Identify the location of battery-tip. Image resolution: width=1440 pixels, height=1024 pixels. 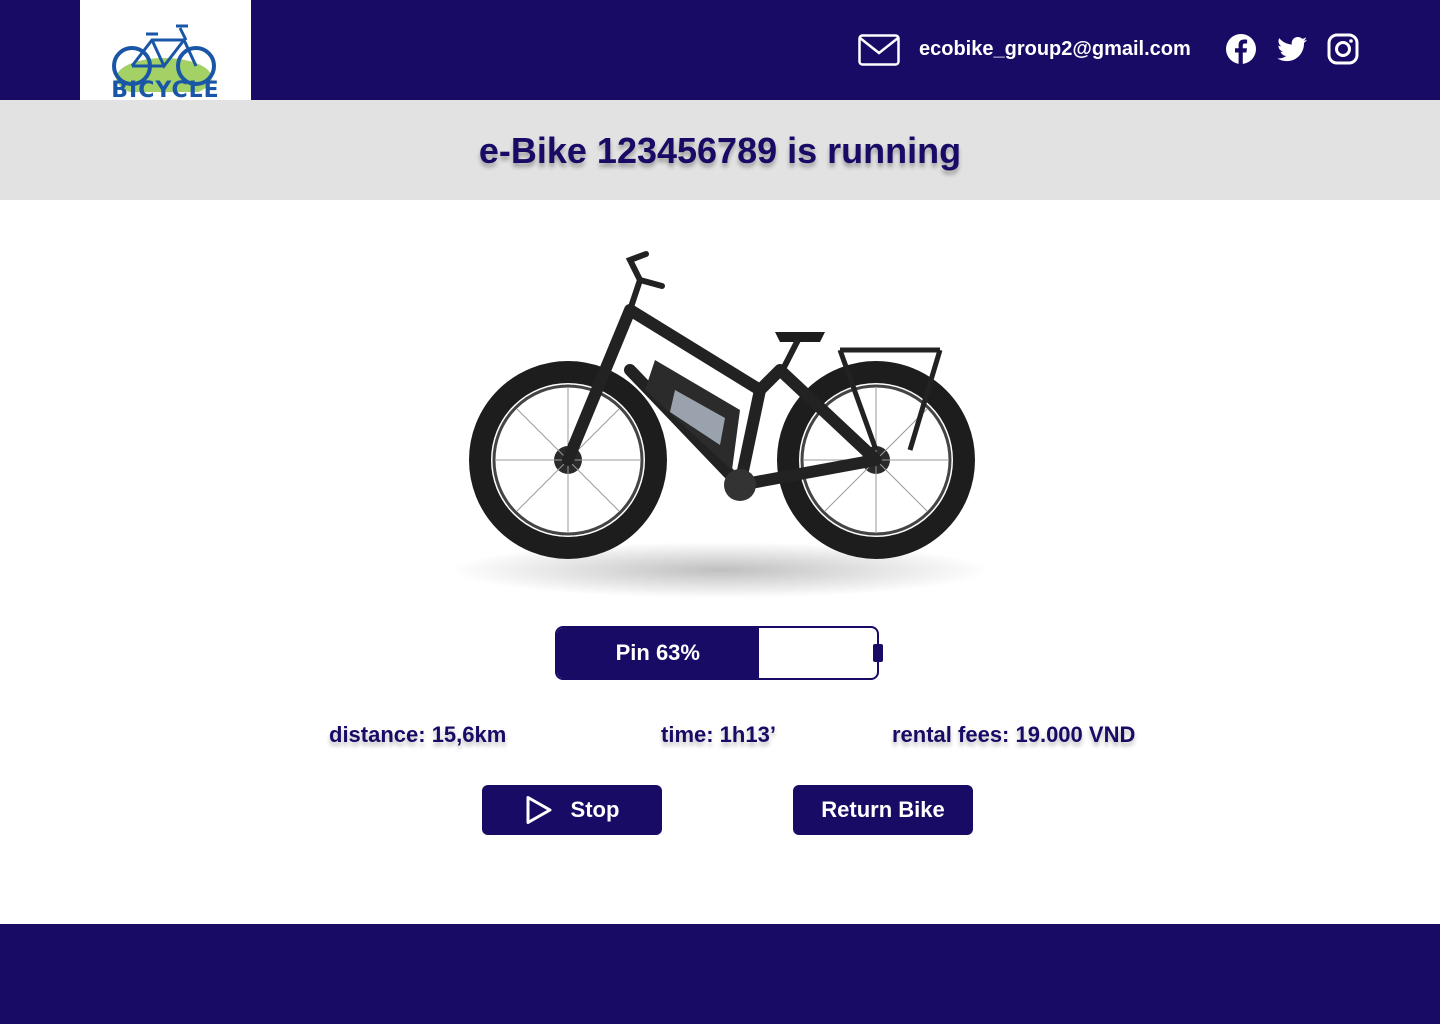
(878, 653).